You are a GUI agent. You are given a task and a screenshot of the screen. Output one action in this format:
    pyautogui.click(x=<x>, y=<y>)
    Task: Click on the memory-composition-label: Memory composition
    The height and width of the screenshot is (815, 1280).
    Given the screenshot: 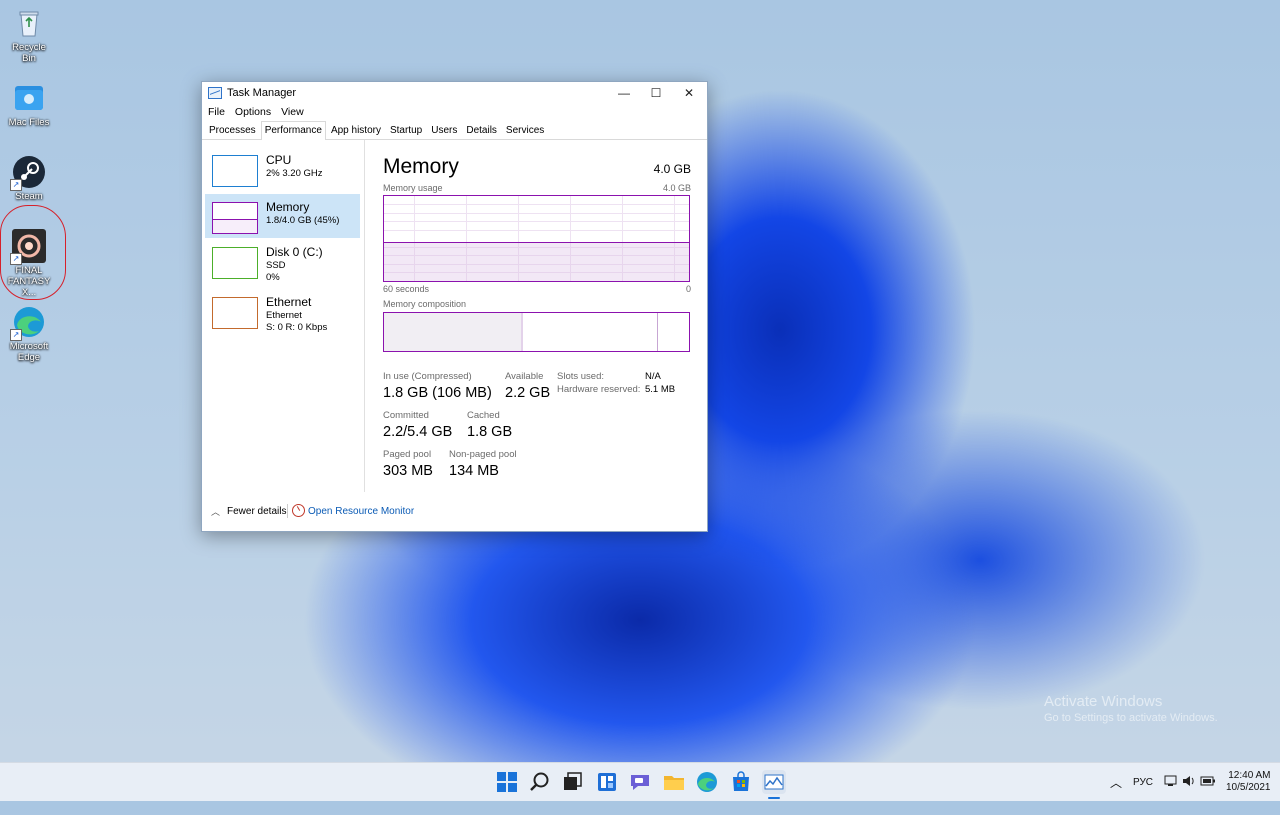 What is the action you would take?
    pyautogui.click(x=425, y=304)
    